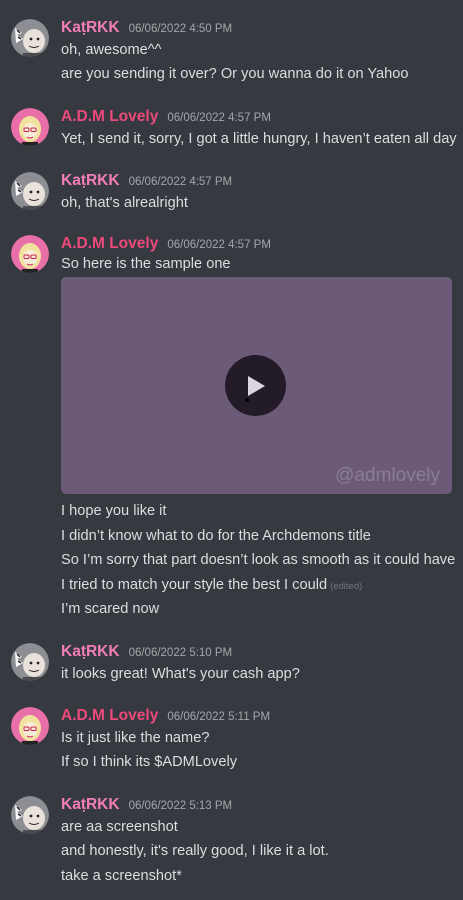 This screenshot has height=900, width=463. I want to click on timestamp: 06/06/2022 5:10 PM, so click(180, 653).